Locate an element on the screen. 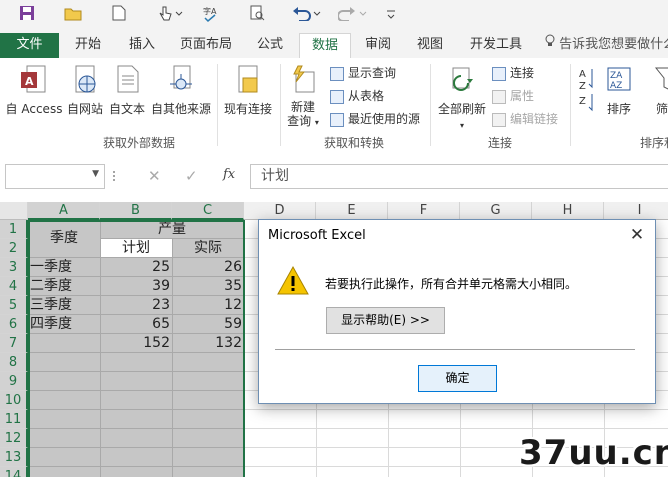  column-header: C is located at coordinates (208, 211).